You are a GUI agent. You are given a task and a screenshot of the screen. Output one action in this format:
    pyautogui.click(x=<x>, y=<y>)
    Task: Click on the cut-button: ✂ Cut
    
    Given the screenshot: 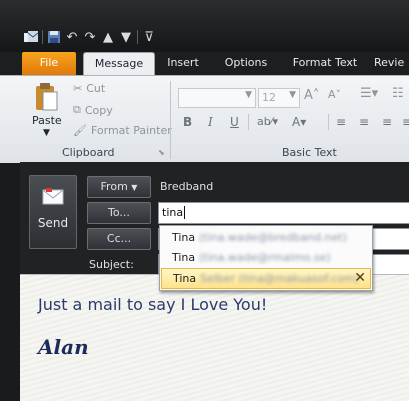 What is the action you would take?
    pyautogui.click(x=89, y=88)
    